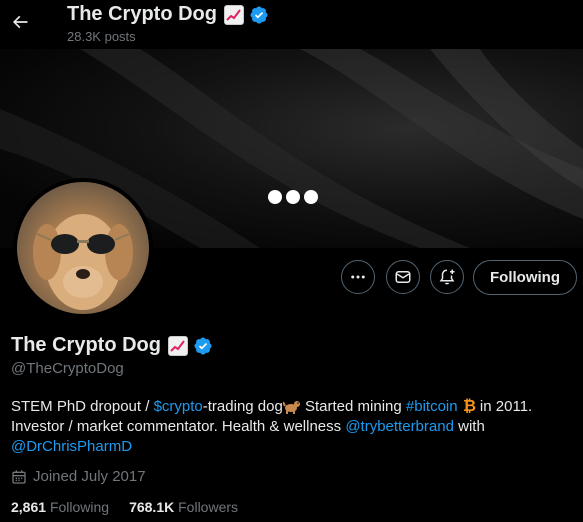 This screenshot has width=583, height=522. I want to click on arrow-left-icon, so click(20, 22).